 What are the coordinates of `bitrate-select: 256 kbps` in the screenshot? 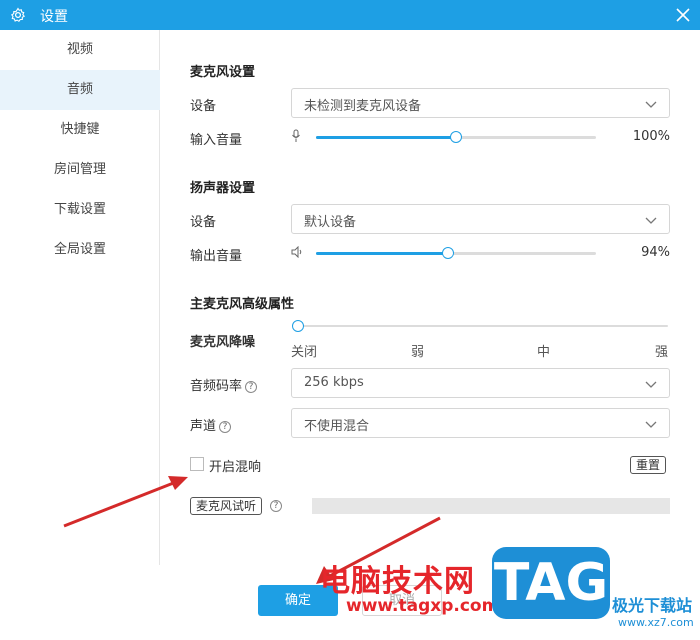 It's located at (480, 383).